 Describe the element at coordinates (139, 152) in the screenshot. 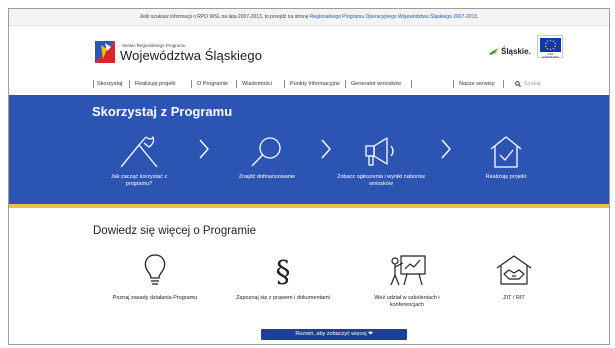

I see `flag-icon` at that location.